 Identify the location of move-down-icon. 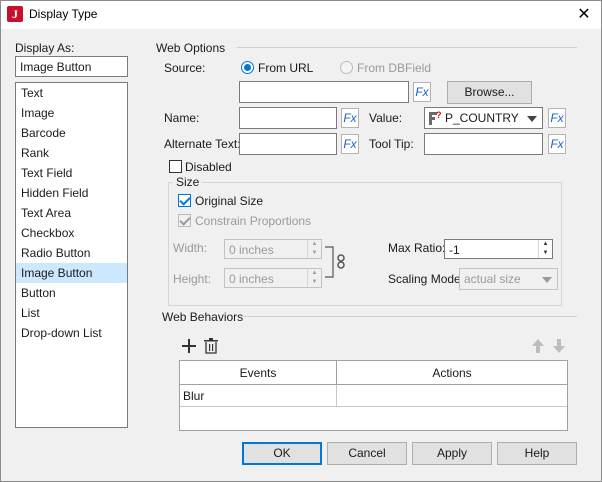
(559, 346).